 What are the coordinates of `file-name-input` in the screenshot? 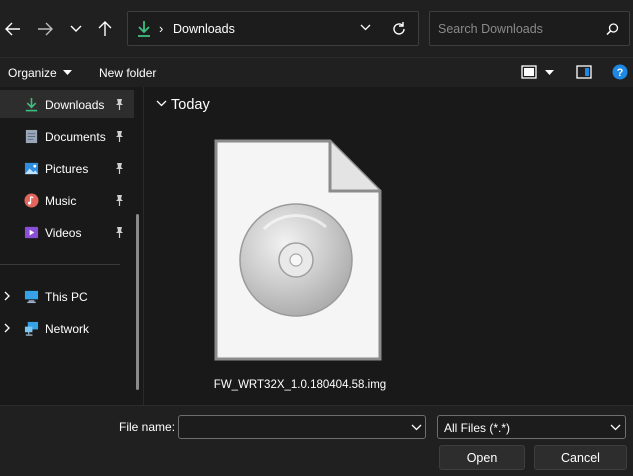 It's located at (293, 427).